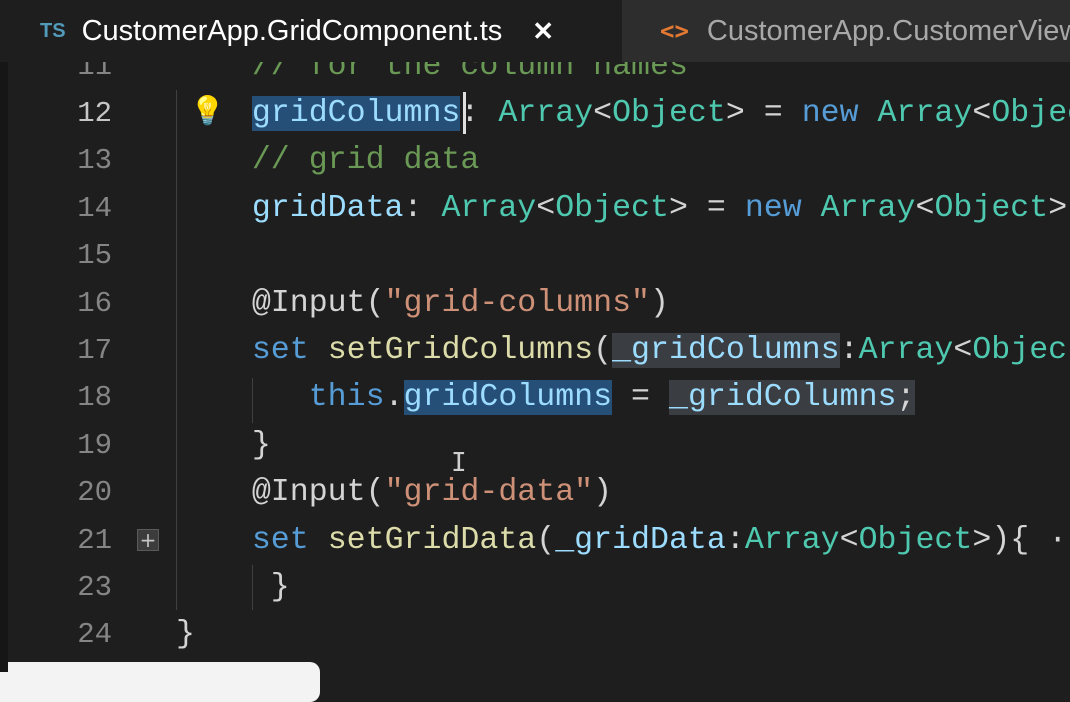 This screenshot has width=1070, height=702. I want to click on code-line: 16 @Input("grid-columns"), so click(535, 303).